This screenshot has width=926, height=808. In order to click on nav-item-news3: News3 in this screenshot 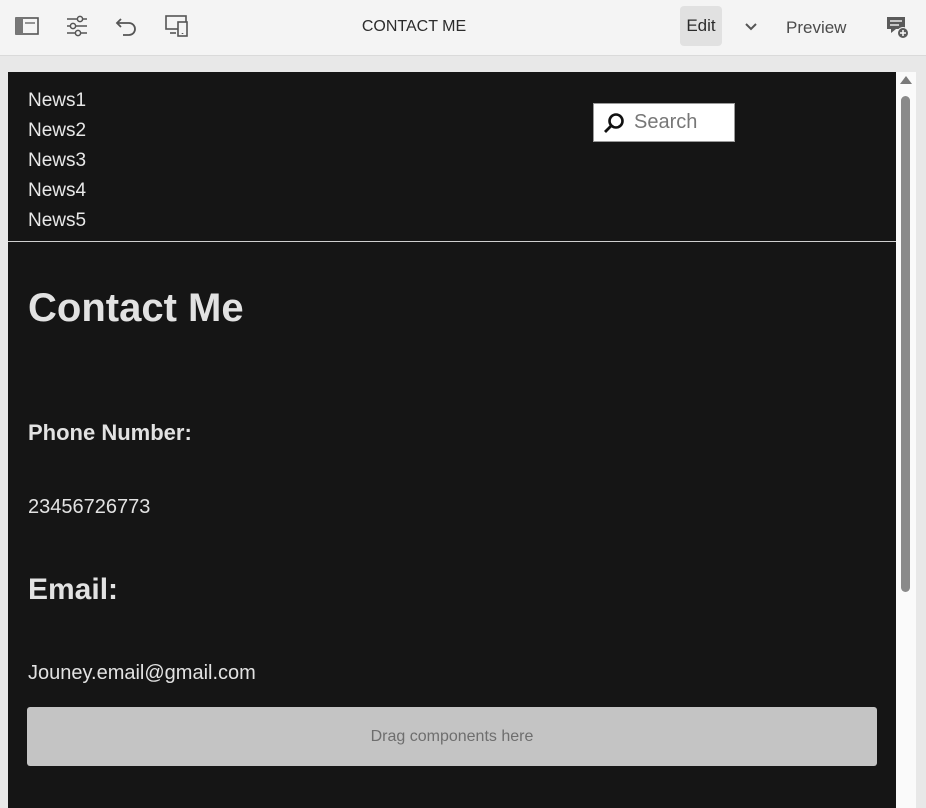, I will do `click(57, 161)`.